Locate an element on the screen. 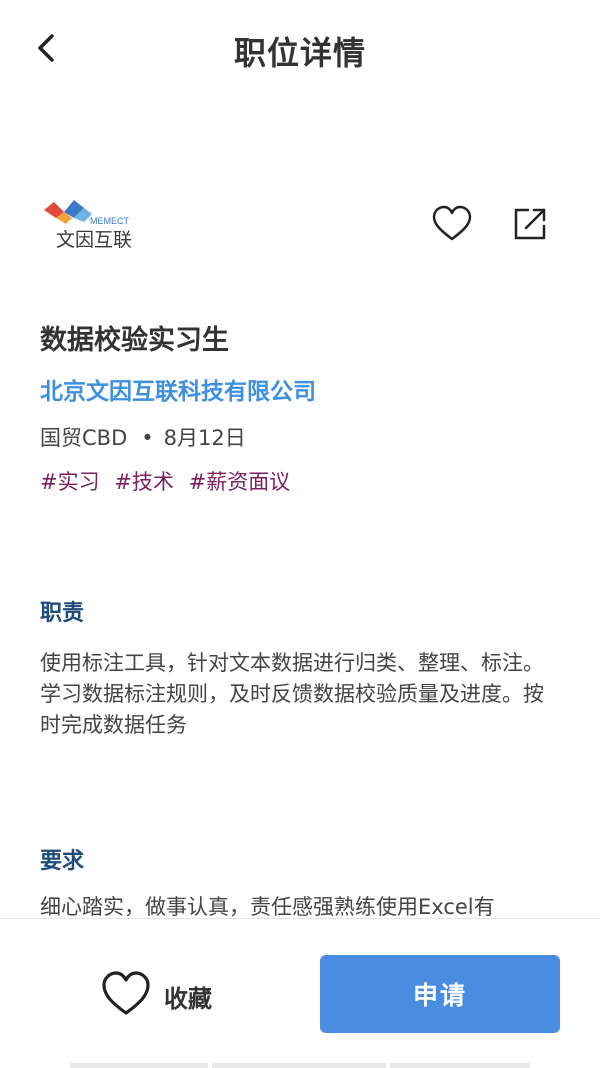 This screenshot has height=1068, width=600. tag-internship: #实习 is located at coordinates (70, 482).